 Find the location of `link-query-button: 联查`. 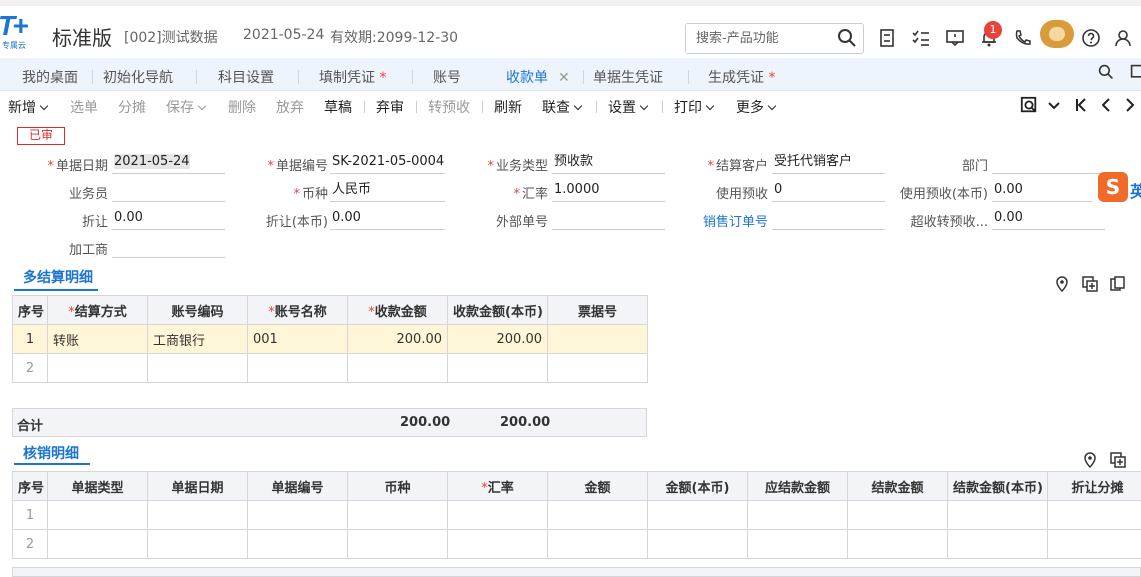

link-query-button: 联查 is located at coordinates (562, 107).